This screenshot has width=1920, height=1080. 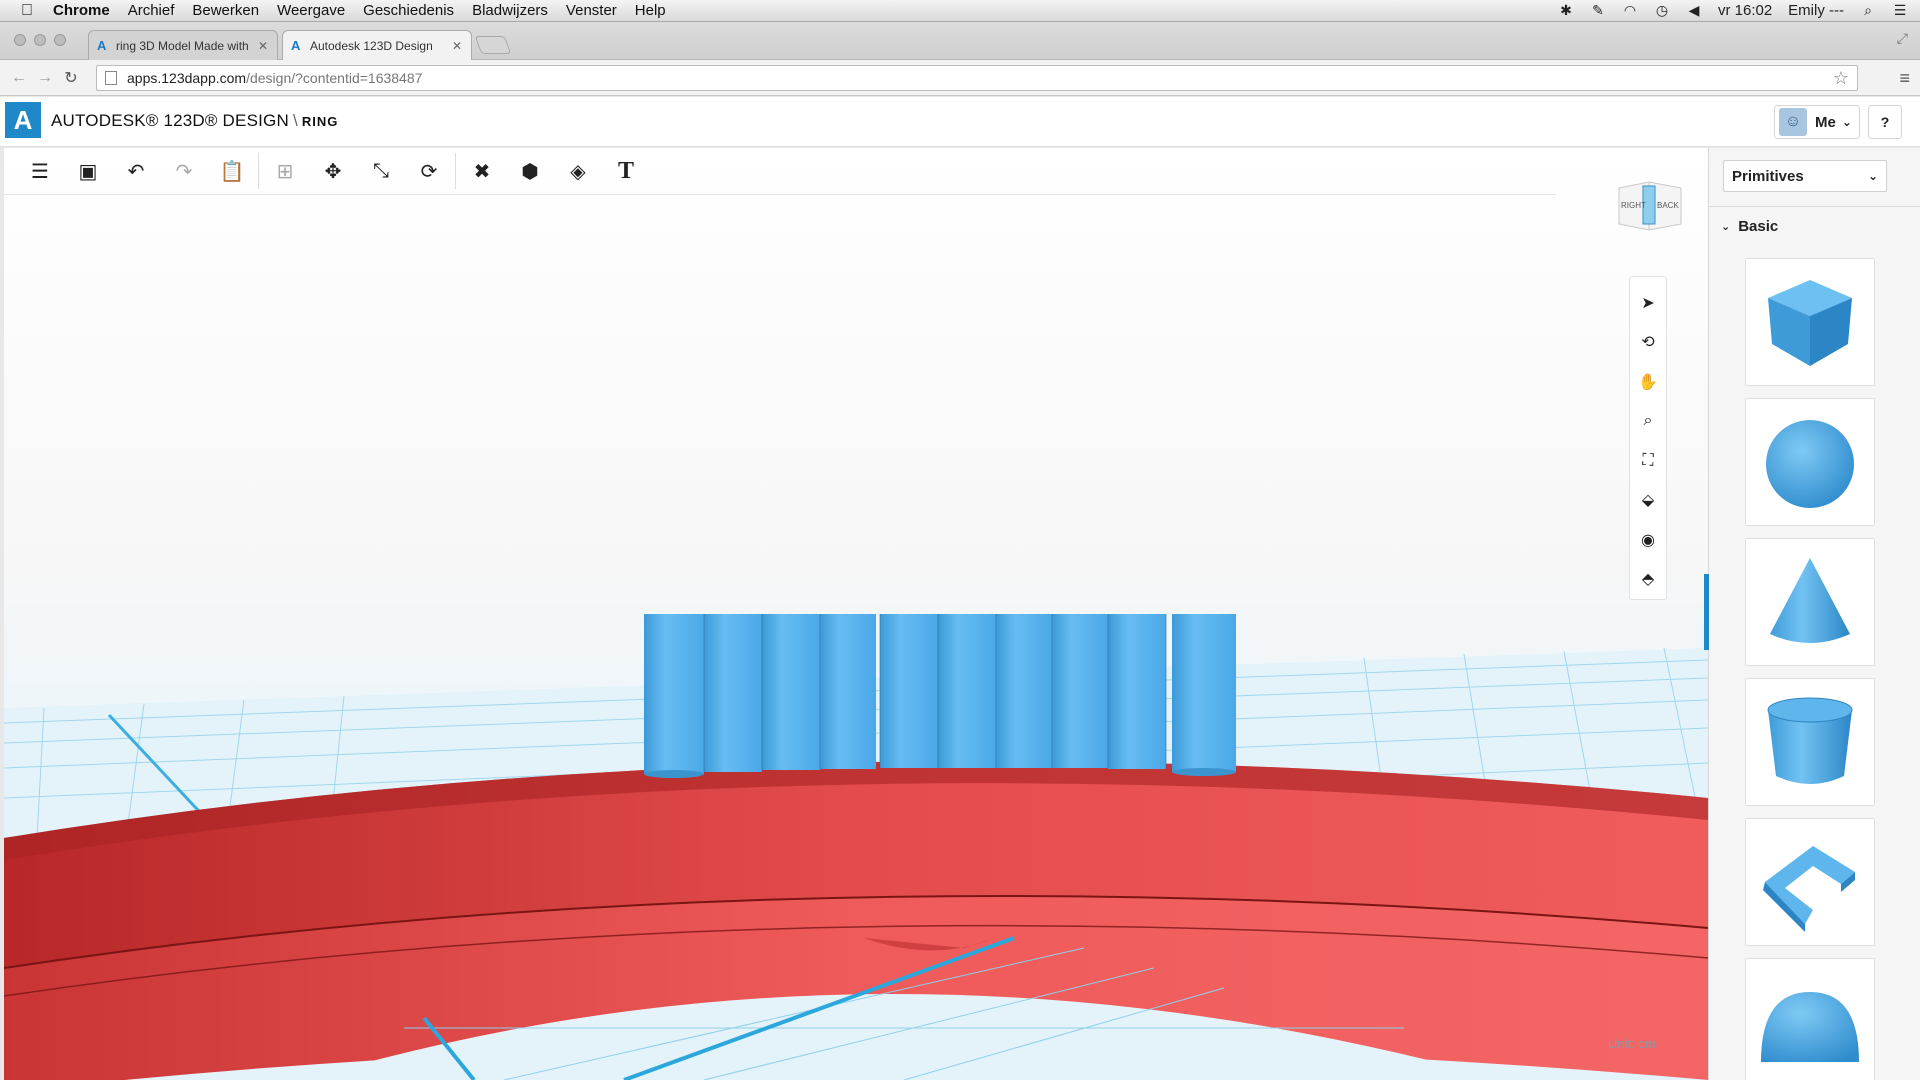 I want to click on tab-title: Autodesk 123D Design, so click(x=371, y=46).